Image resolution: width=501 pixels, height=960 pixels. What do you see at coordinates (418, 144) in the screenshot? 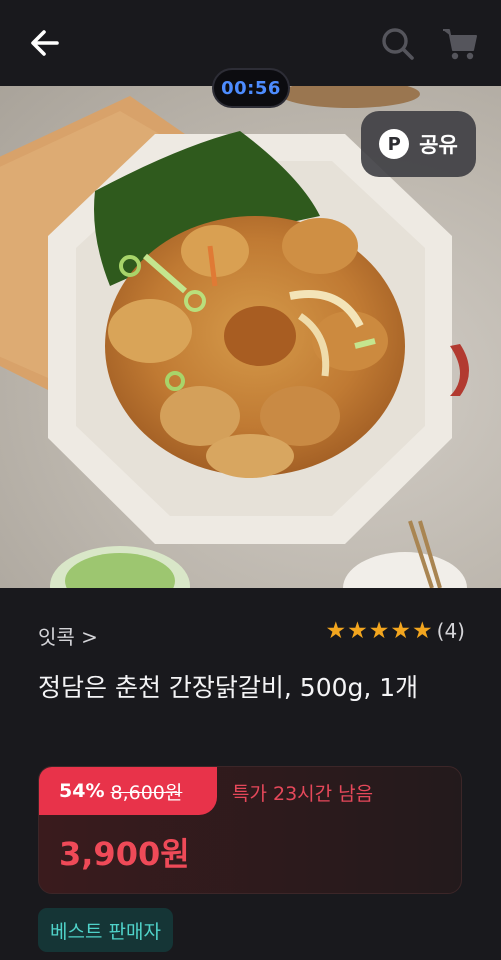
I see `share-button: P 공유` at bounding box center [418, 144].